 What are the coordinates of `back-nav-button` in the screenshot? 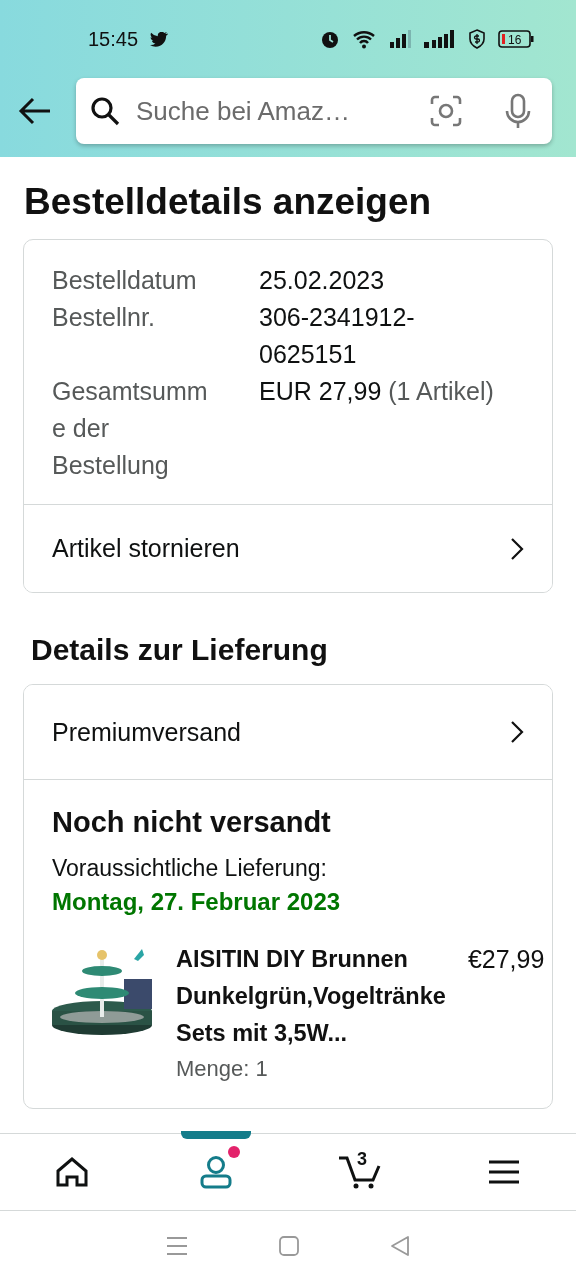 It's located at (400, 1245).